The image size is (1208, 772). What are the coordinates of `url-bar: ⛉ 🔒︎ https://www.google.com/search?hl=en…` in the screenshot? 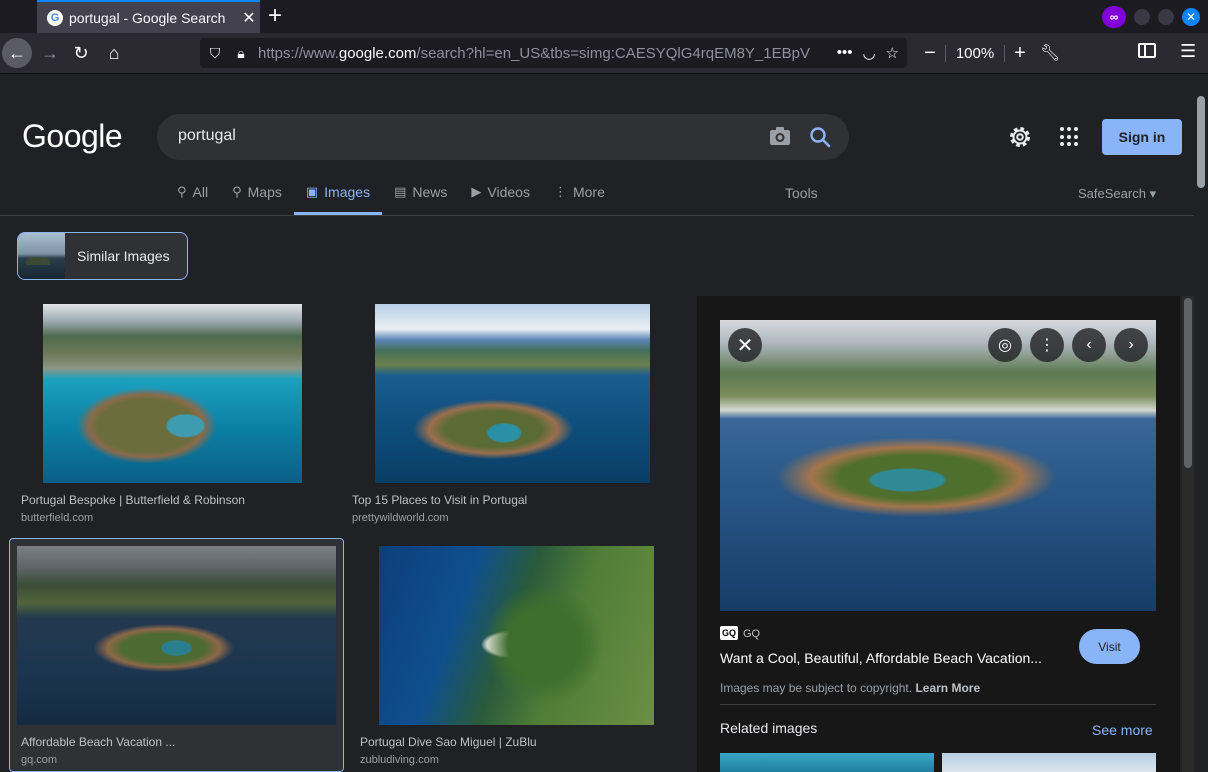 It's located at (553, 53).